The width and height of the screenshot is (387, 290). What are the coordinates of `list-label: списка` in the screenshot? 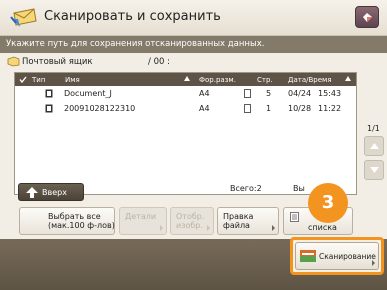 It's located at (322, 227).